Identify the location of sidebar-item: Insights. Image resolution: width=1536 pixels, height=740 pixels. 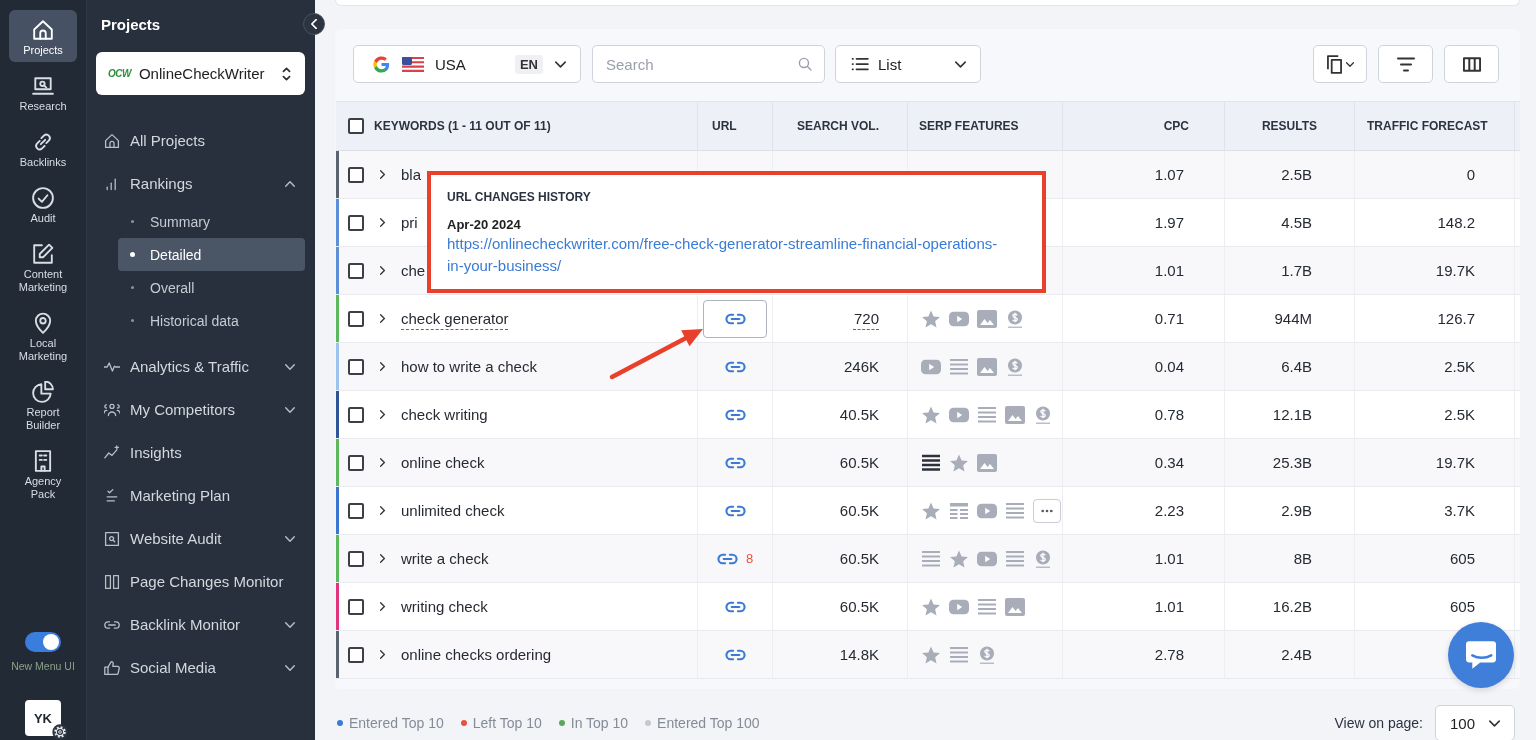
(201, 452).